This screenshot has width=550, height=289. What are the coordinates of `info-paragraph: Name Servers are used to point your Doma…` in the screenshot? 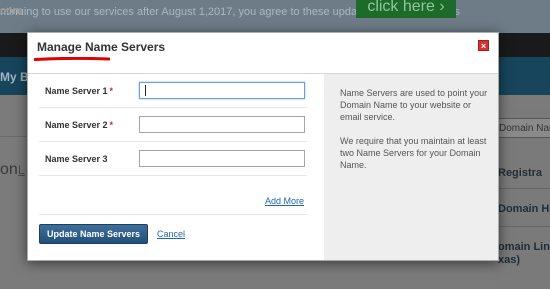 It's located at (414, 105).